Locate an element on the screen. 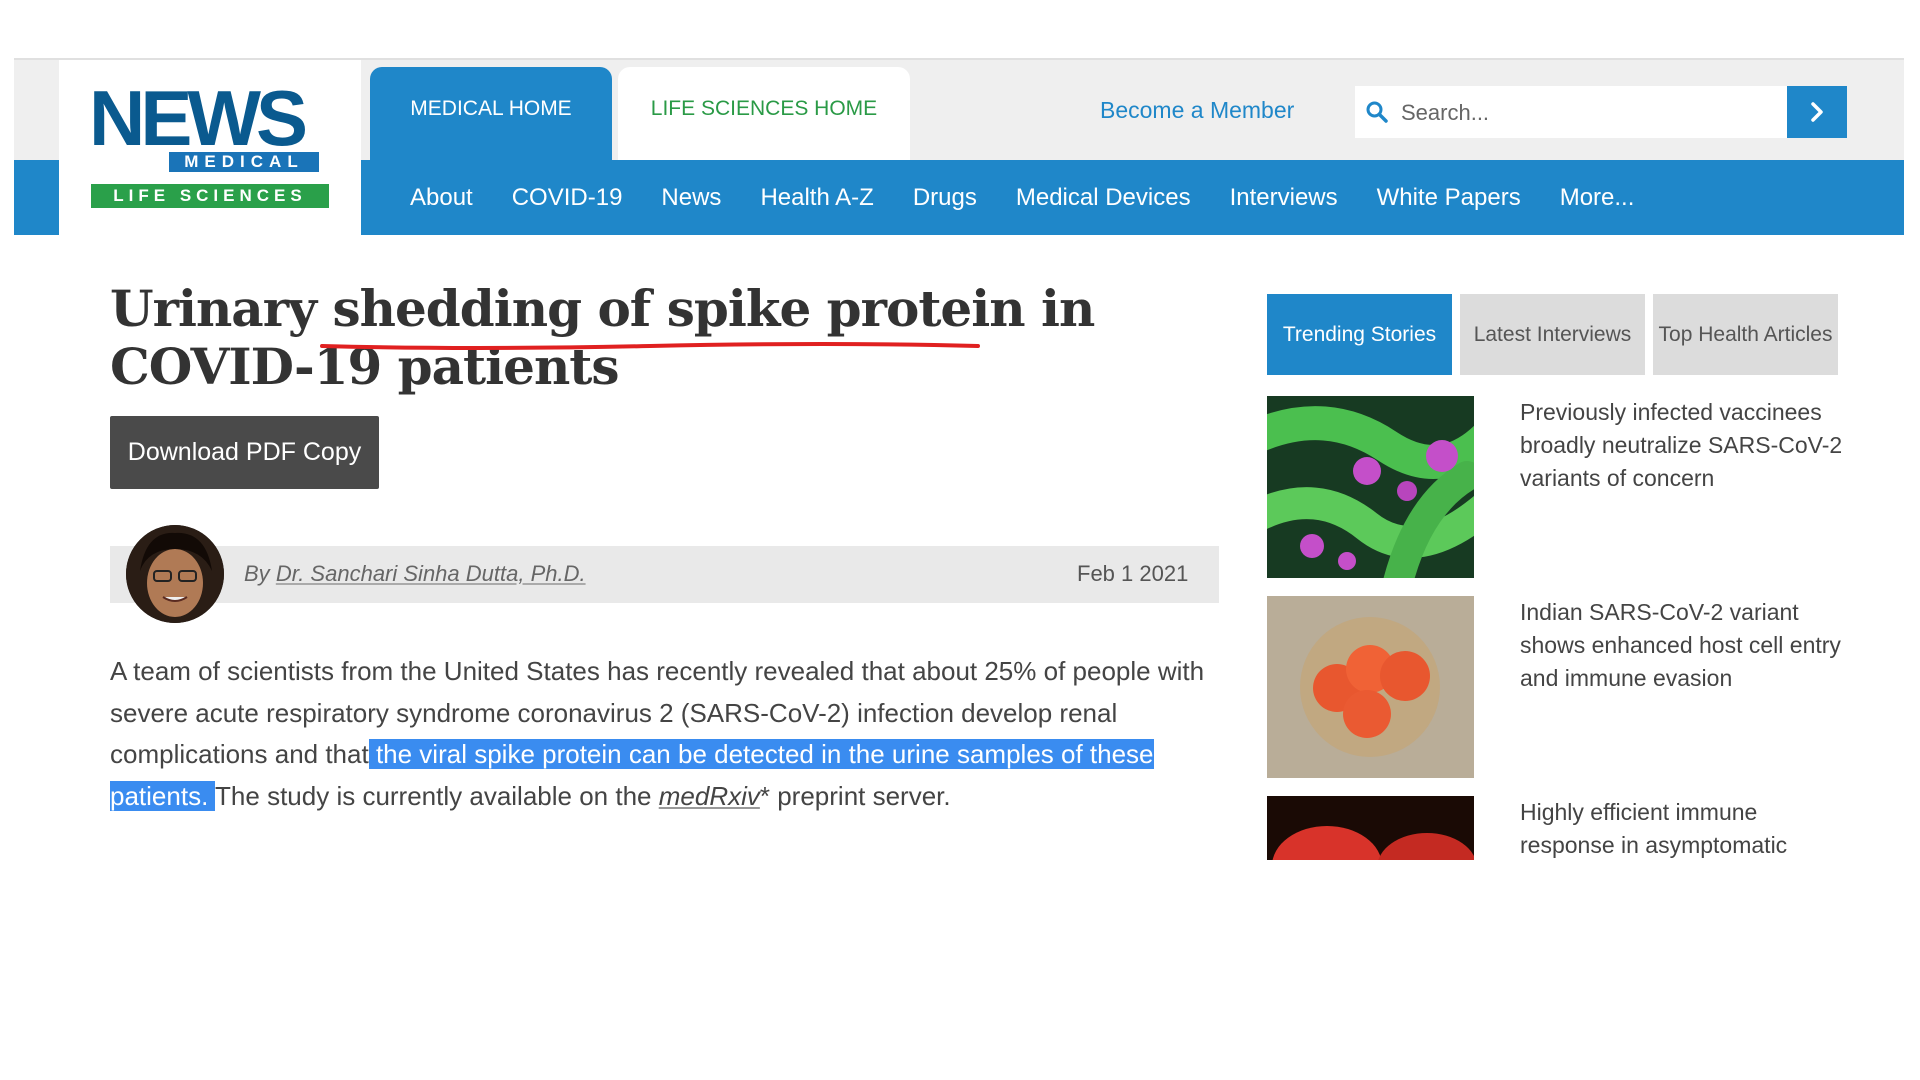 Image resolution: width=1920 pixels, height=1080 pixels. paragraph-text-mid: The study is currently available on the is located at coordinates (437, 795).